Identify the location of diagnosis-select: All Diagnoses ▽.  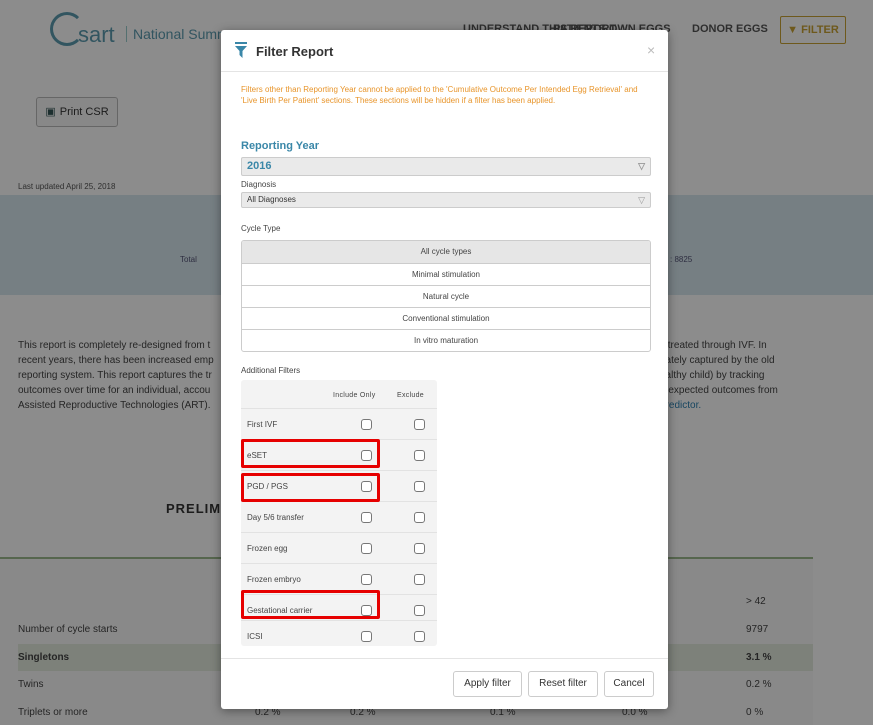
(446, 200).